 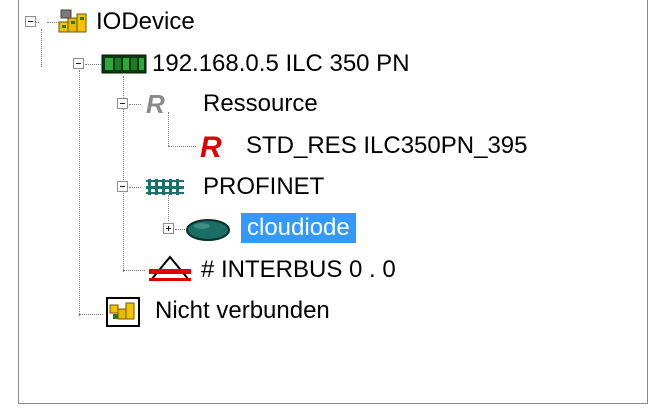 I want to click on tree-item-interbus: # INTERBUS 0 . 0, so click(x=298, y=270).